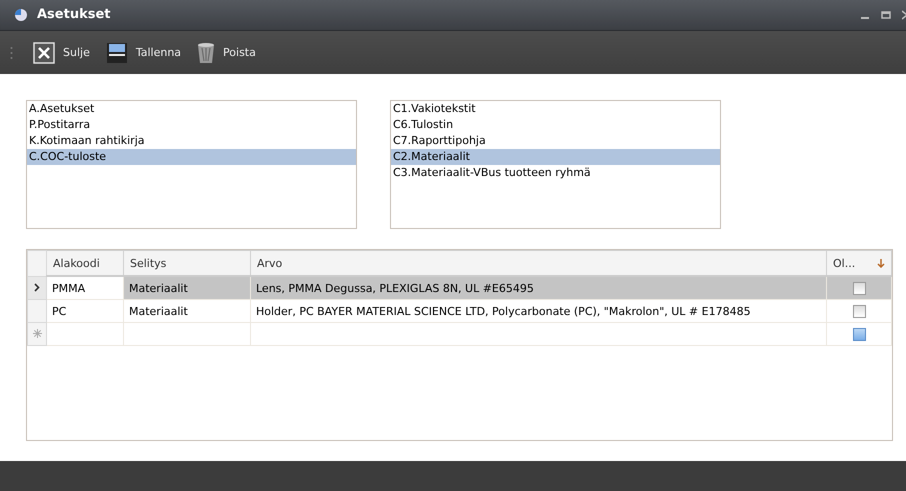 This screenshot has width=906, height=491. What do you see at coordinates (206, 53) in the screenshot?
I see `trash-can-icon` at bounding box center [206, 53].